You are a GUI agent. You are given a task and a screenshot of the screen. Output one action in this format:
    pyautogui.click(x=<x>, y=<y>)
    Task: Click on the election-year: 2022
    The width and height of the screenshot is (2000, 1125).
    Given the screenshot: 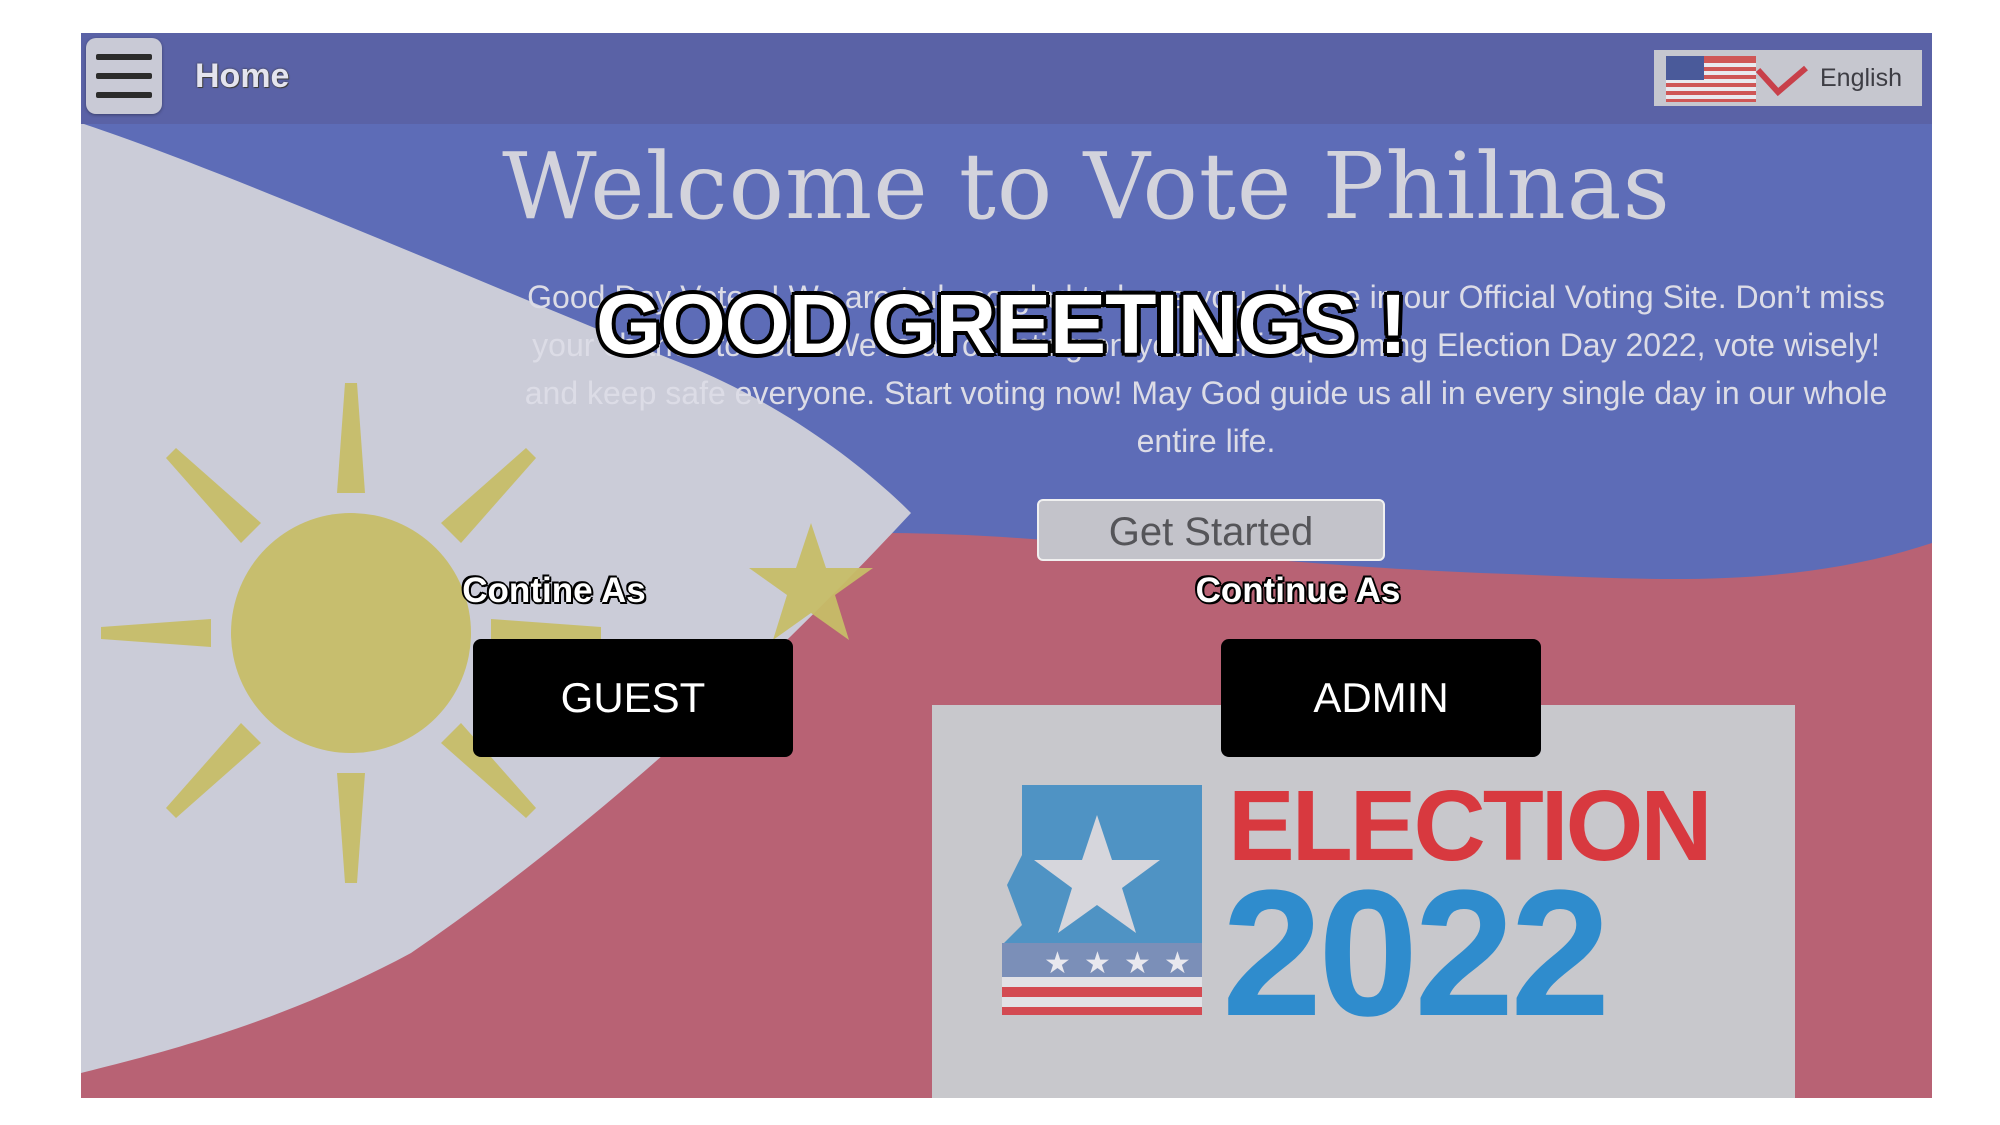 What is the action you would take?
    pyautogui.click(x=1414, y=953)
    